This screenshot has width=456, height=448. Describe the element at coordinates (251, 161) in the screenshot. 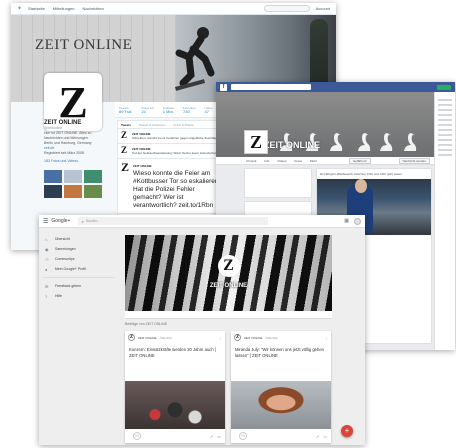

I see `fb-tab-timeline: Chronik` at that location.